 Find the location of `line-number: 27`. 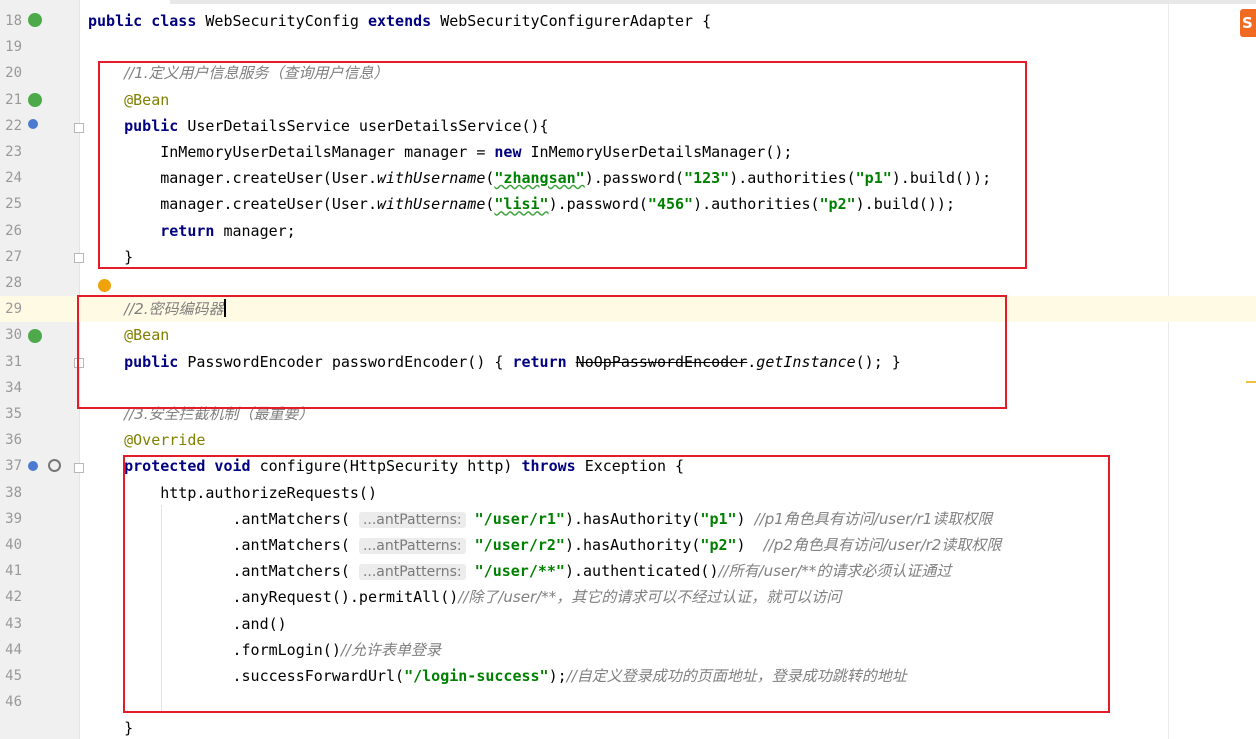

line-number: 27 is located at coordinates (13, 256).